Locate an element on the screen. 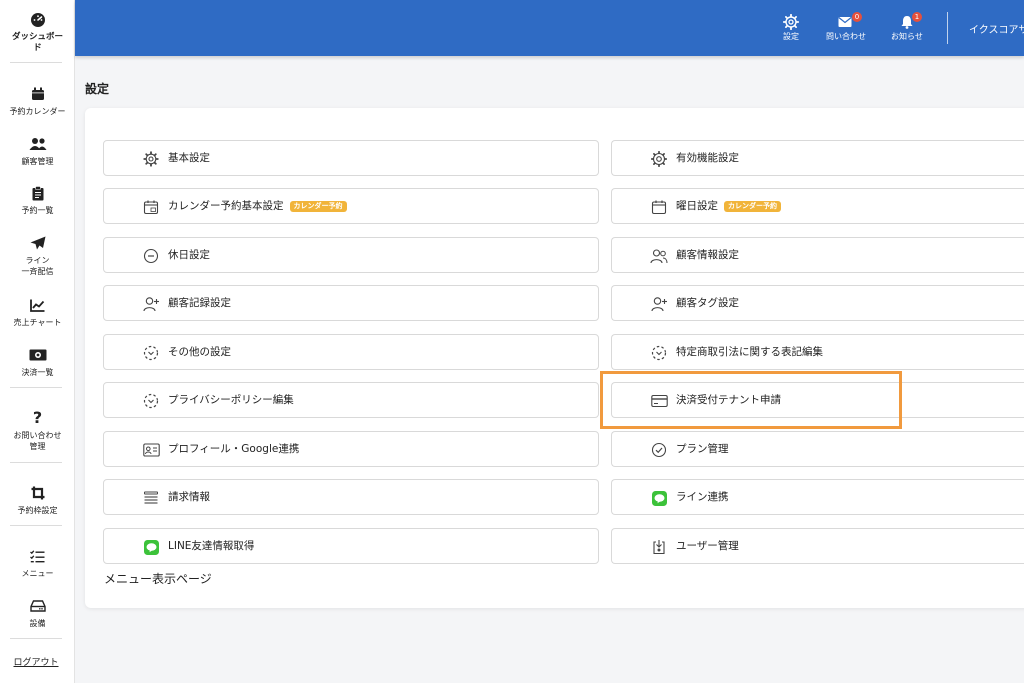  minus-circle-icon is located at coordinates (151, 256).